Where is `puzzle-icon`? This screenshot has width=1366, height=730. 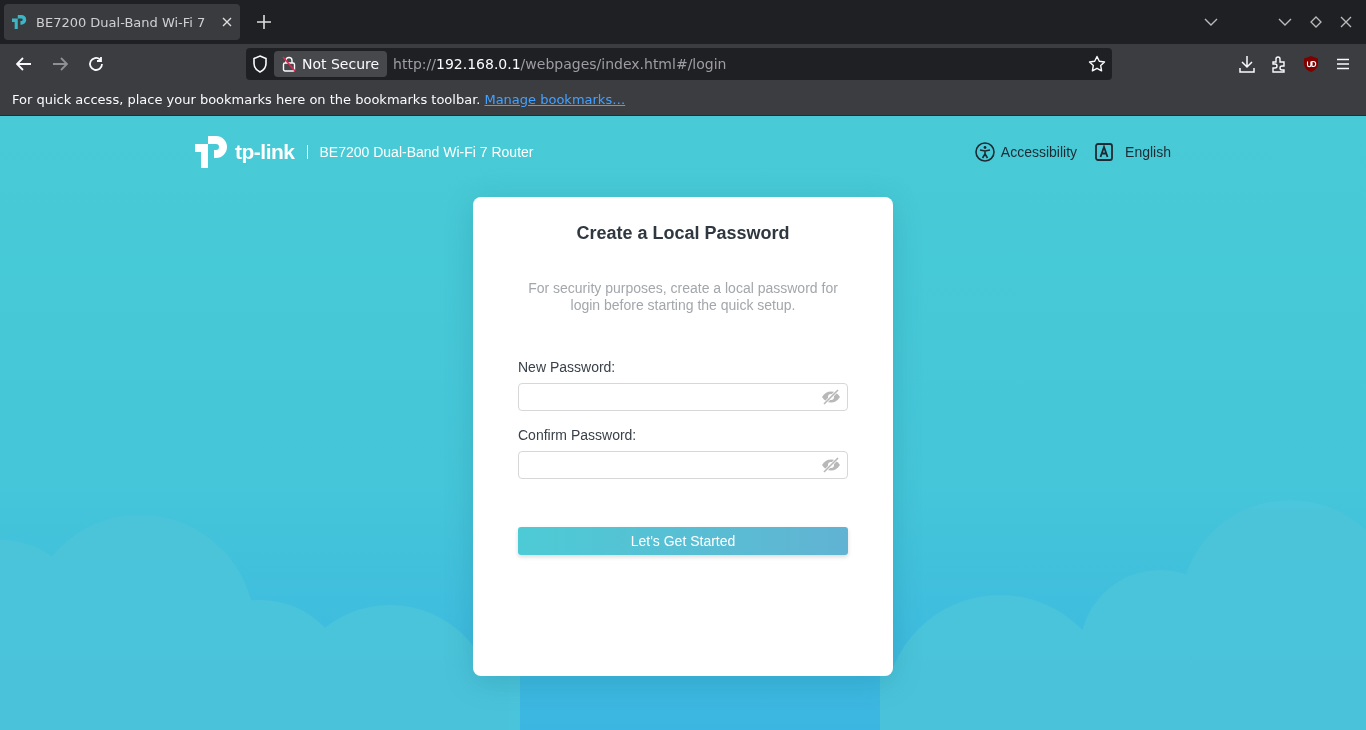
puzzle-icon is located at coordinates (1279, 64).